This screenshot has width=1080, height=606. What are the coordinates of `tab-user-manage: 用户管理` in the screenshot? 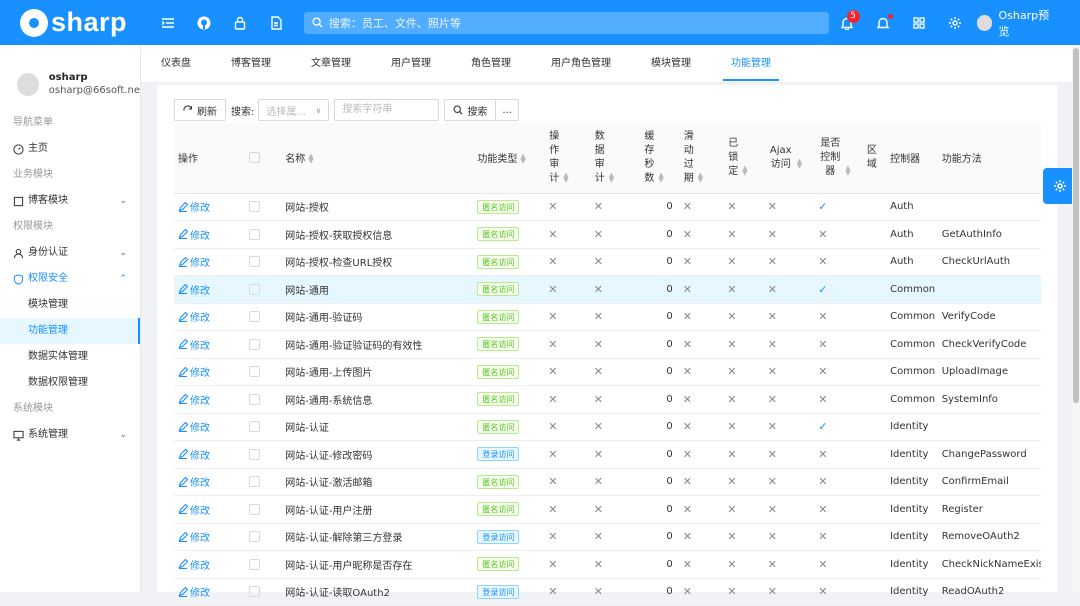 It's located at (411, 64).